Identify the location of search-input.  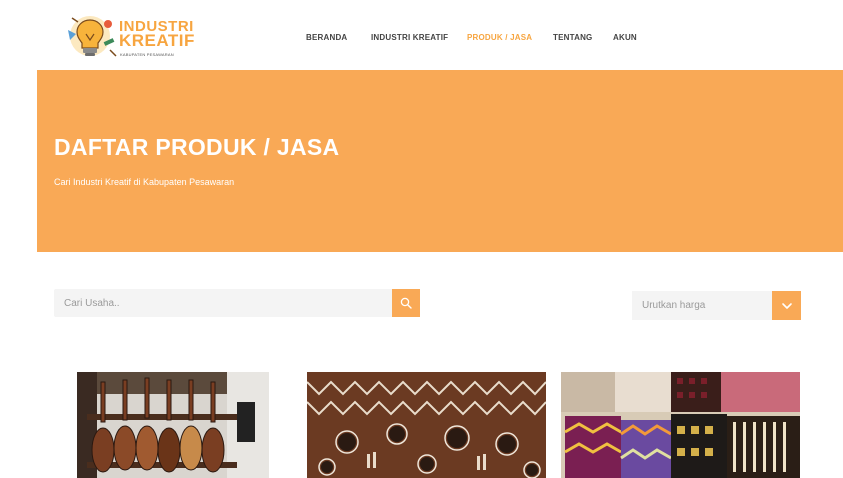
(223, 303).